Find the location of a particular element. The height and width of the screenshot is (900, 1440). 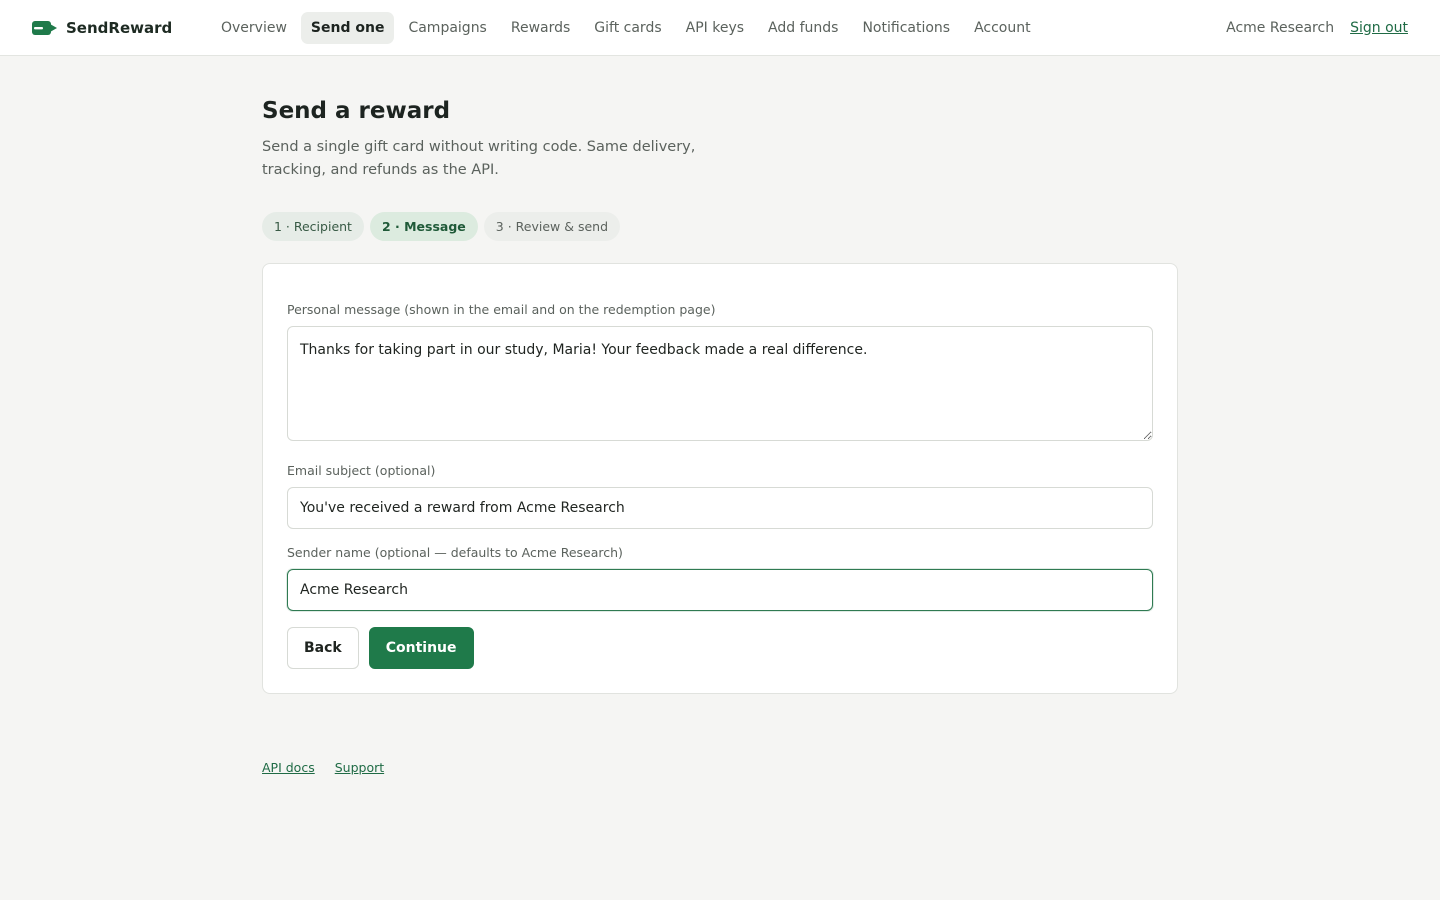

step-recipient: 1 · Recipient is located at coordinates (313, 226).